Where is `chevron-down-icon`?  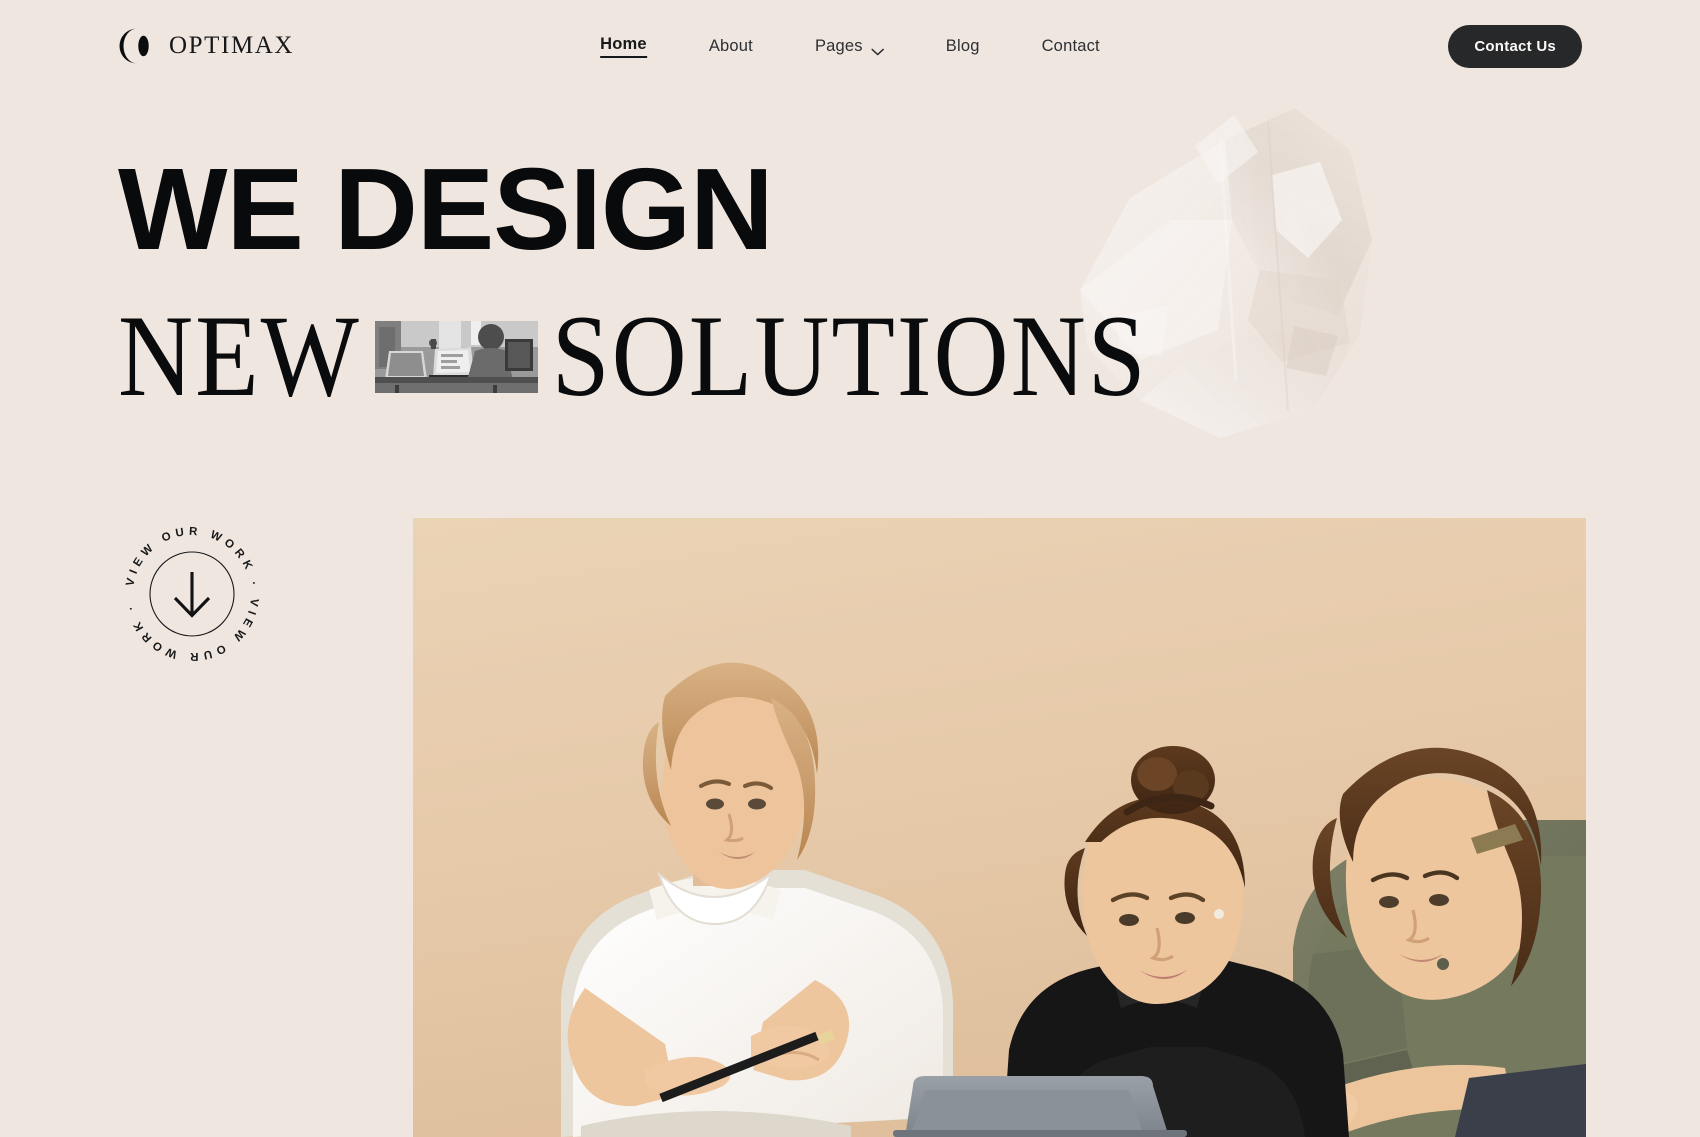 chevron-down-icon is located at coordinates (877, 49).